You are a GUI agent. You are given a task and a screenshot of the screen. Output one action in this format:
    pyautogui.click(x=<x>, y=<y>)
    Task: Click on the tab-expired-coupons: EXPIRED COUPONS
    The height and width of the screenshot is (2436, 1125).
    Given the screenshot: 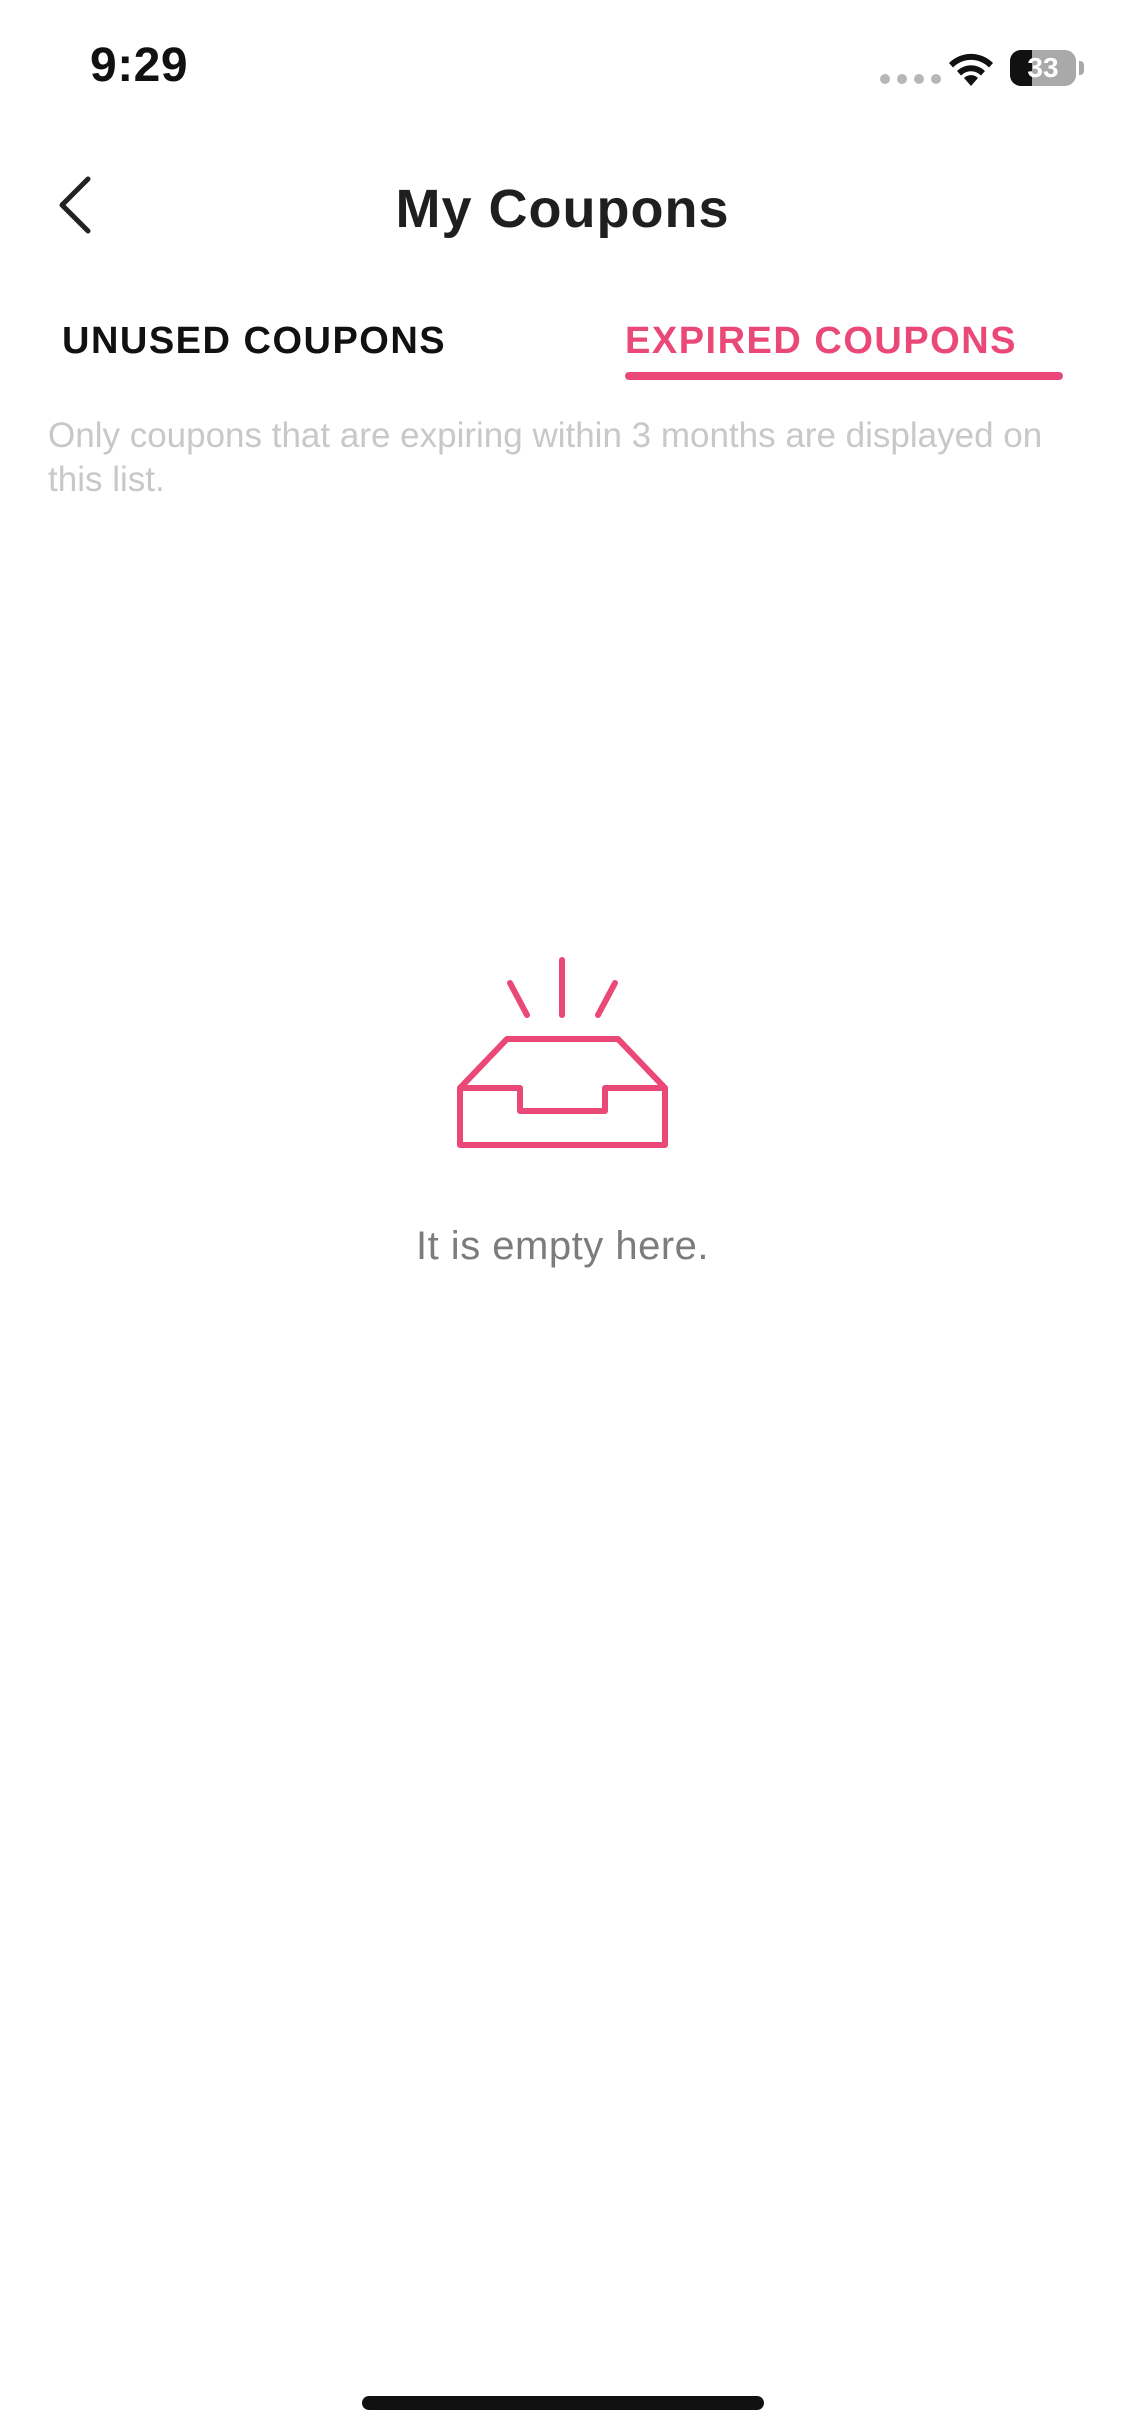 What is the action you would take?
    pyautogui.click(x=821, y=341)
    